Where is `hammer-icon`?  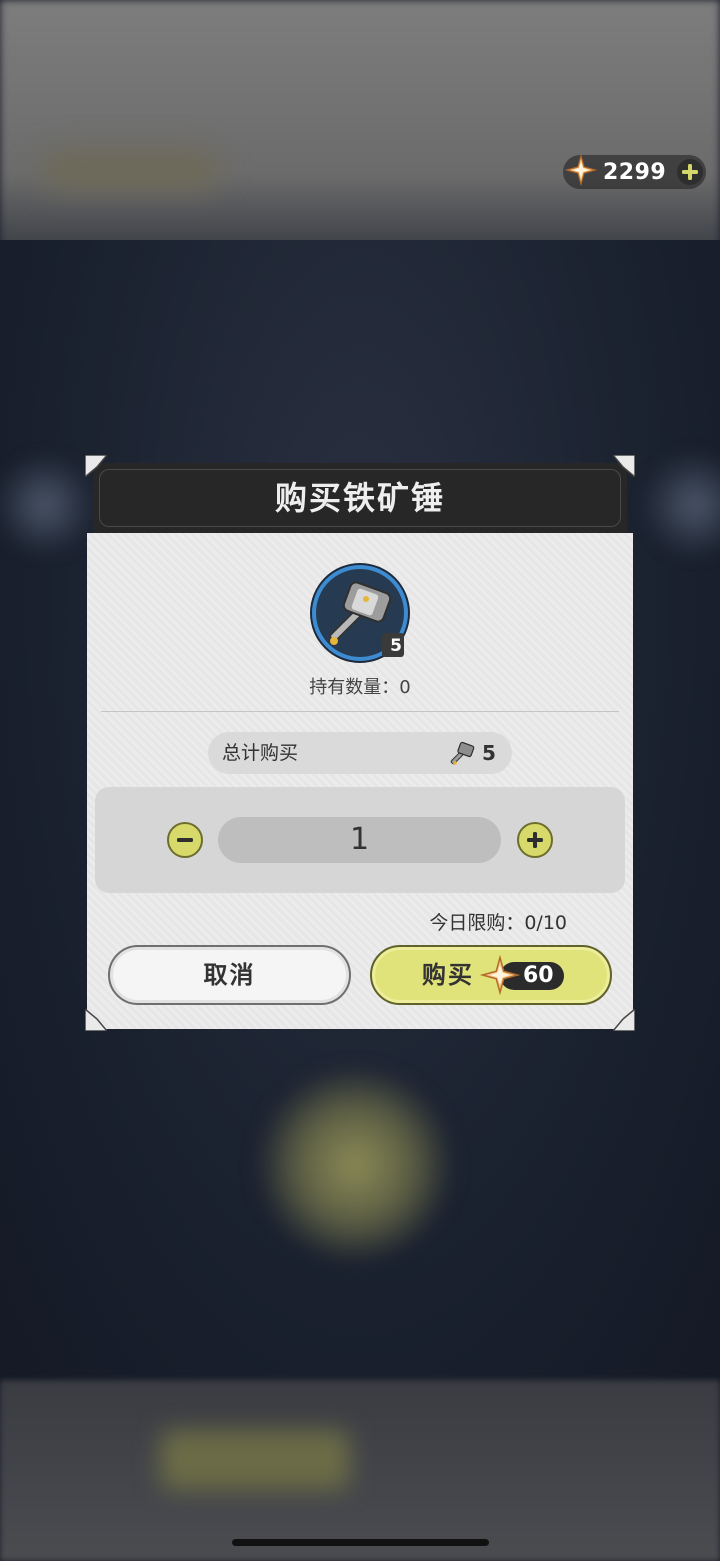 hammer-icon is located at coordinates (462, 756).